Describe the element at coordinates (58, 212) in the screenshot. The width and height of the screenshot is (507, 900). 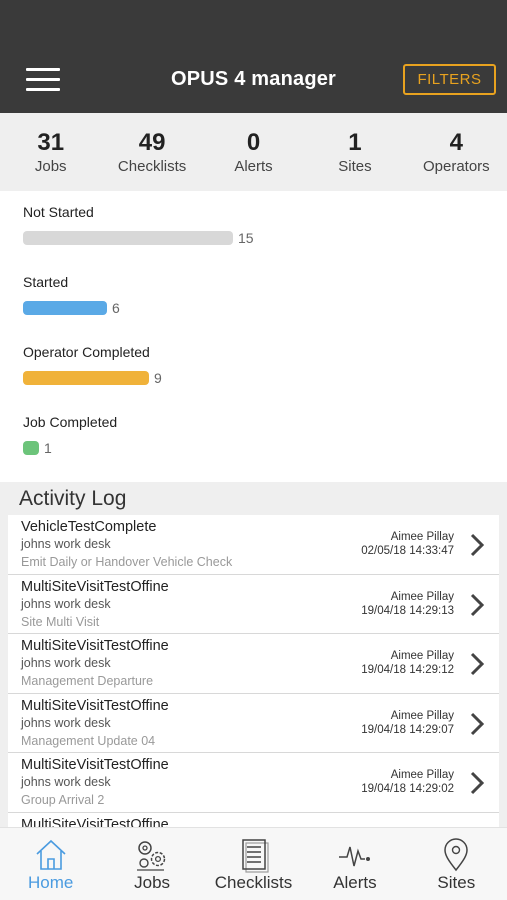
I see `status-label: Not Started` at that location.